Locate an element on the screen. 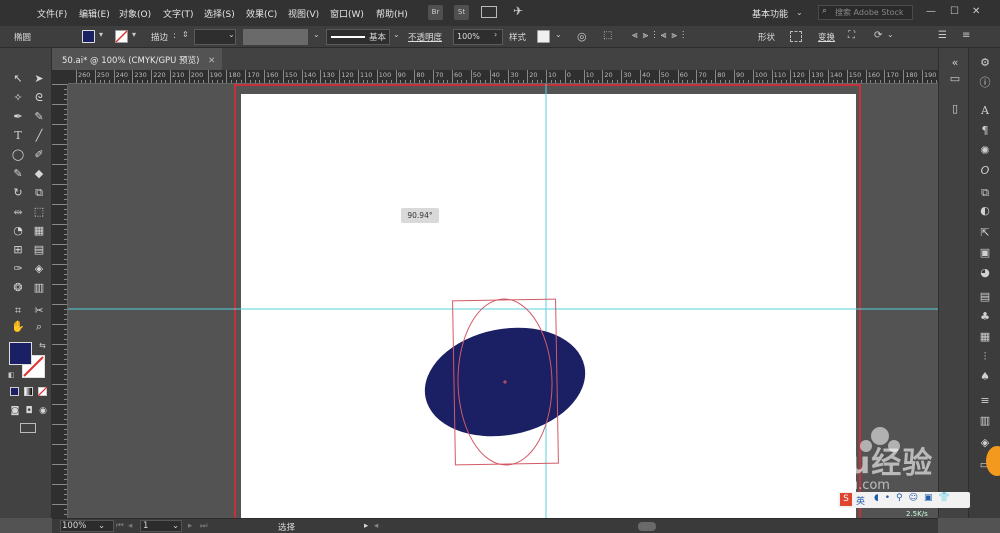 The width and height of the screenshot is (1000, 533). artboard-tool-icon: ⌗ is located at coordinates (18, 311).